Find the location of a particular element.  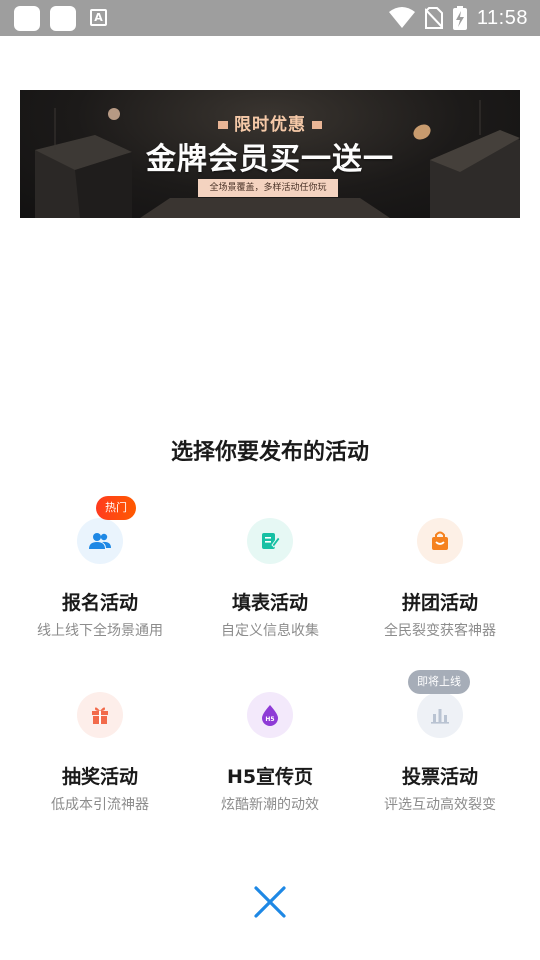

hot-badge: 热门 is located at coordinates (116, 508).